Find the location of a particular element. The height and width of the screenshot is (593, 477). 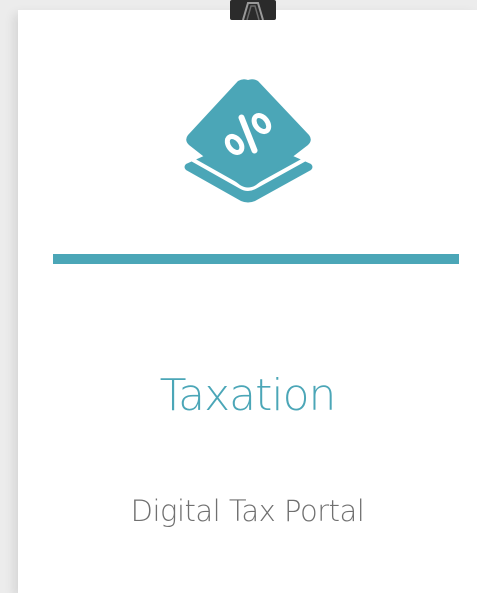

card-subtitle: Digital Tax Portal is located at coordinates (247, 511).